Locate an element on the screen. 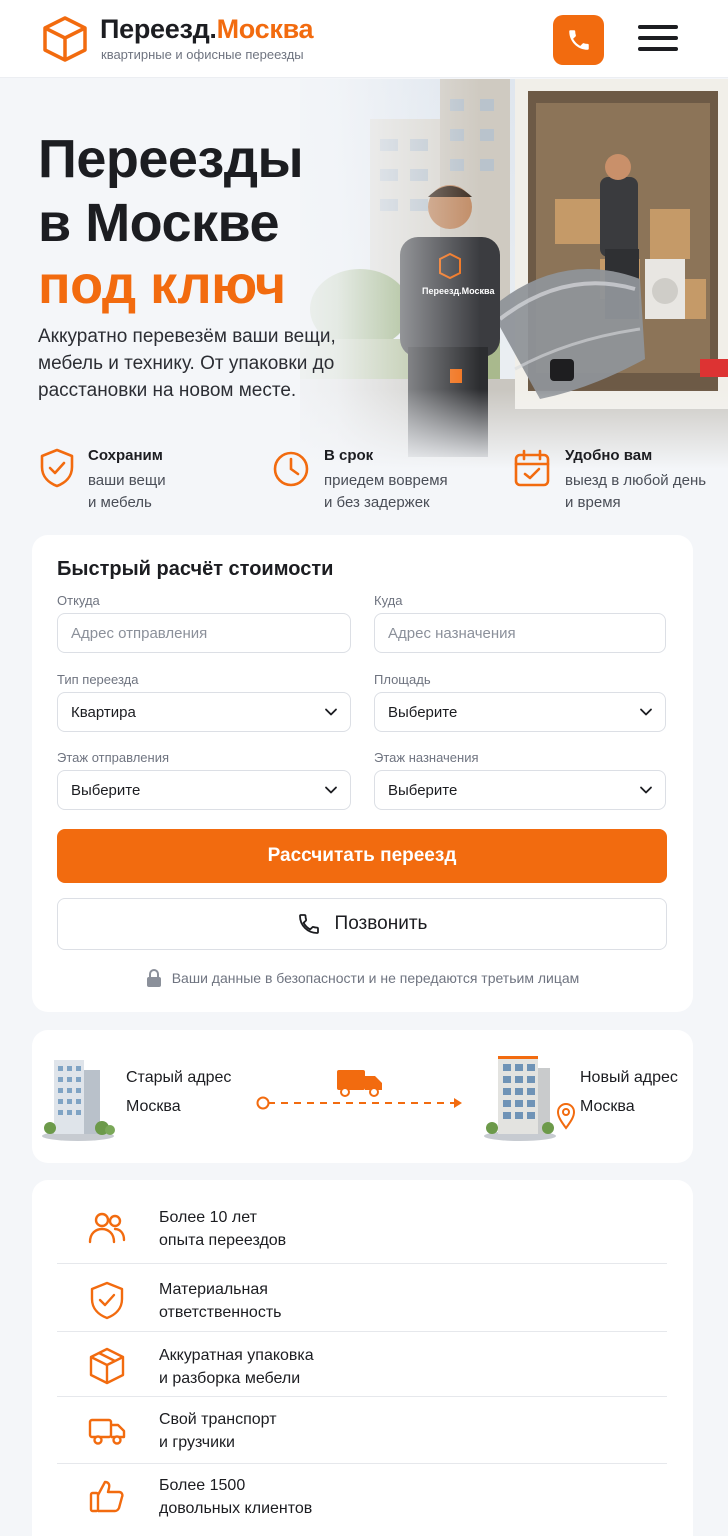  call-button-label: Позвонить is located at coordinates (381, 923).